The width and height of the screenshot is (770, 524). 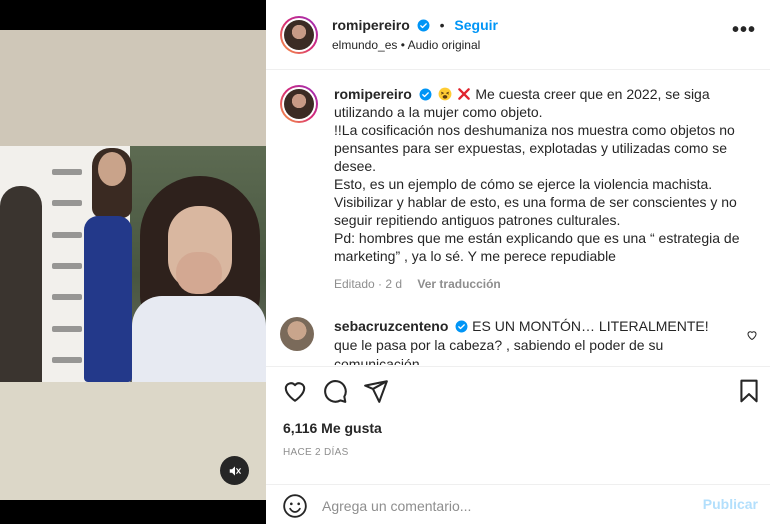 What do you see at coordinates (752, 335) in the screenshot?
I see `comment-like-icon` at bounding box center [752, 335].